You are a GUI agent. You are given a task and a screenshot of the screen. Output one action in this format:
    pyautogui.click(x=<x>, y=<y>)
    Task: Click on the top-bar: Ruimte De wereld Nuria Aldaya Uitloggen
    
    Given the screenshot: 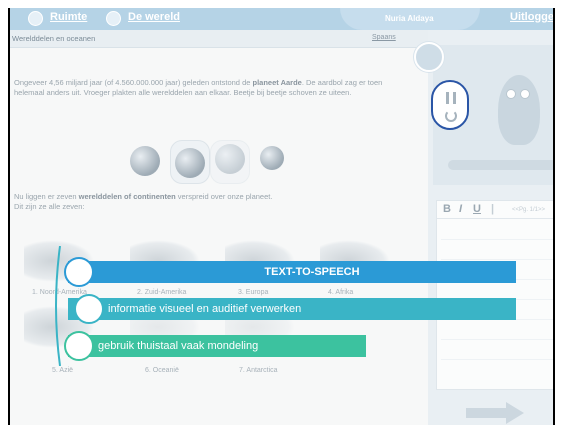 What is the action you would take?
    pyautogui.click(x=281, y=19)
    